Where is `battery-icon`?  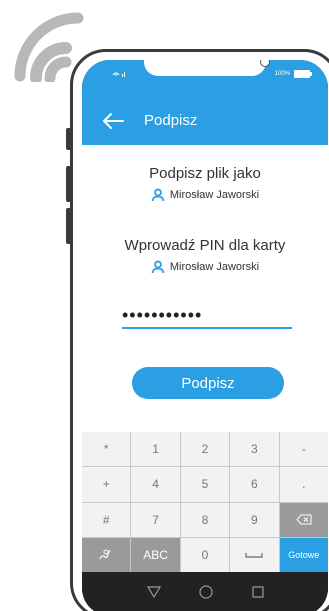
battery-icon is located at coordinates (303, 74).